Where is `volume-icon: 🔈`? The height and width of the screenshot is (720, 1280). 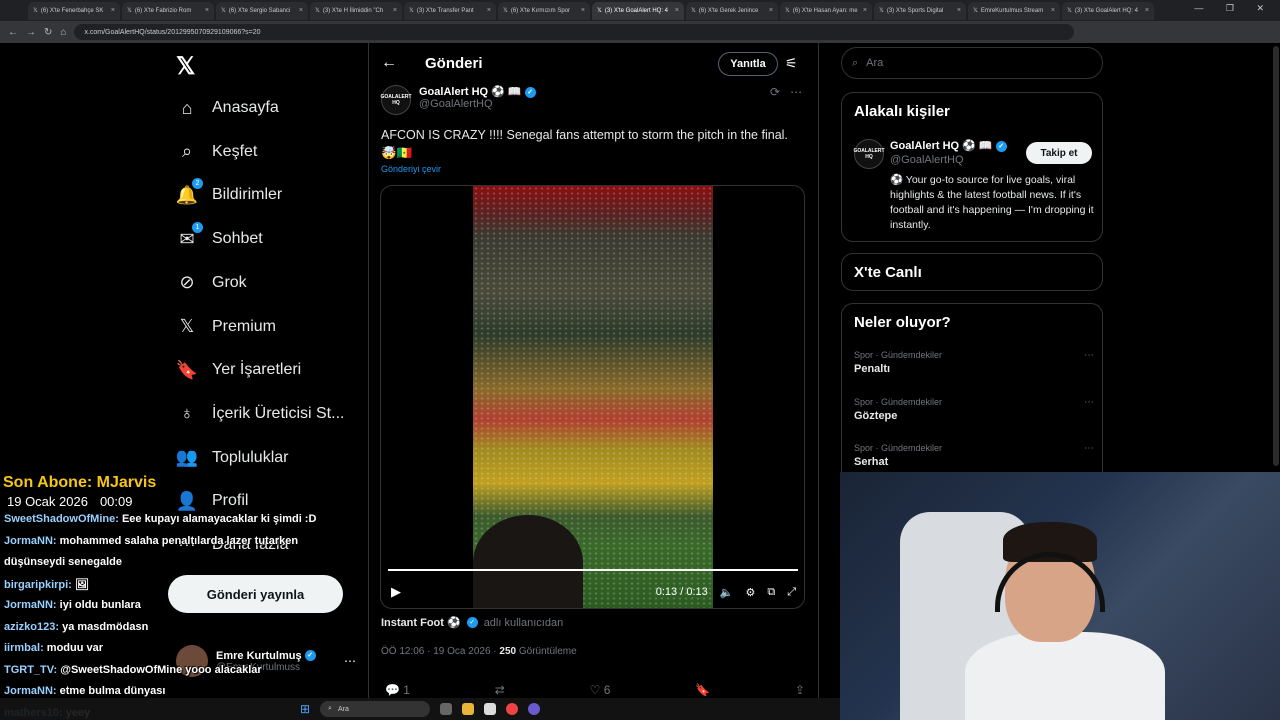 volume-icon: 🔈 is located at coordinates (727, 592).